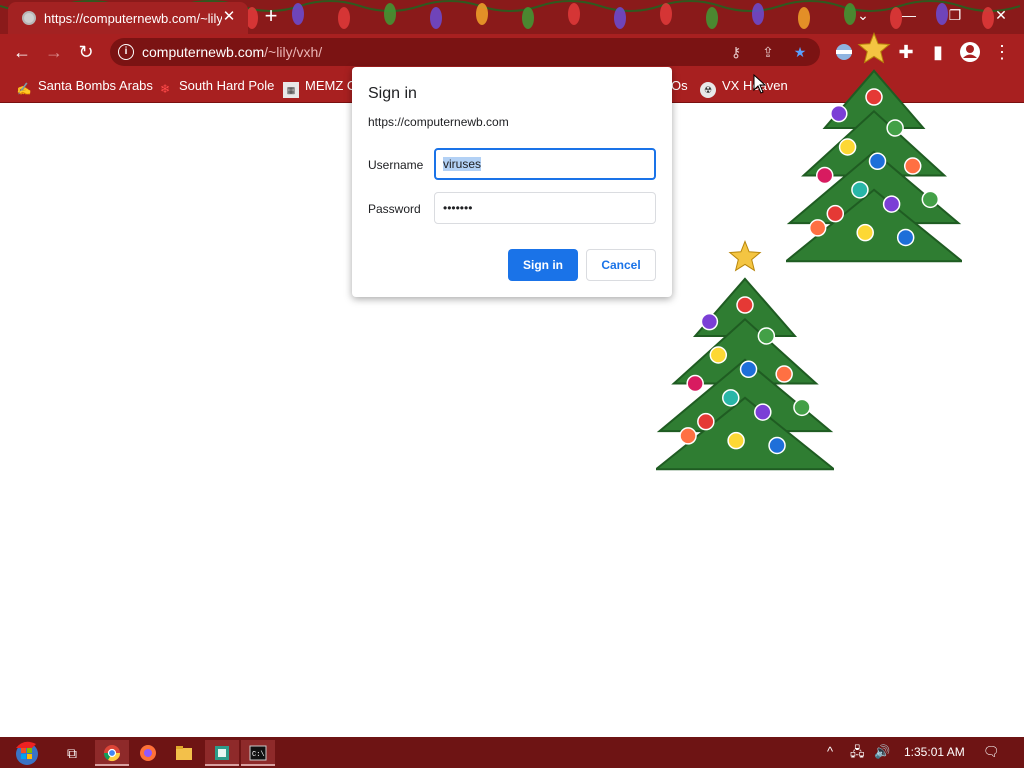 This screenshot has width=1024, height=774. I want to click on dialog-origin: https://computernewb.com, so click(438, 122).